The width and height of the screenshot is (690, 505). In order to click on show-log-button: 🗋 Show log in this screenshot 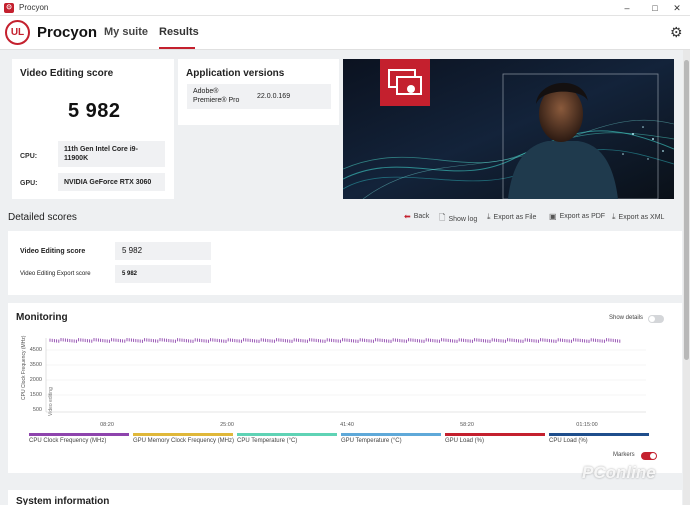, I will do `click(458, 219)`.